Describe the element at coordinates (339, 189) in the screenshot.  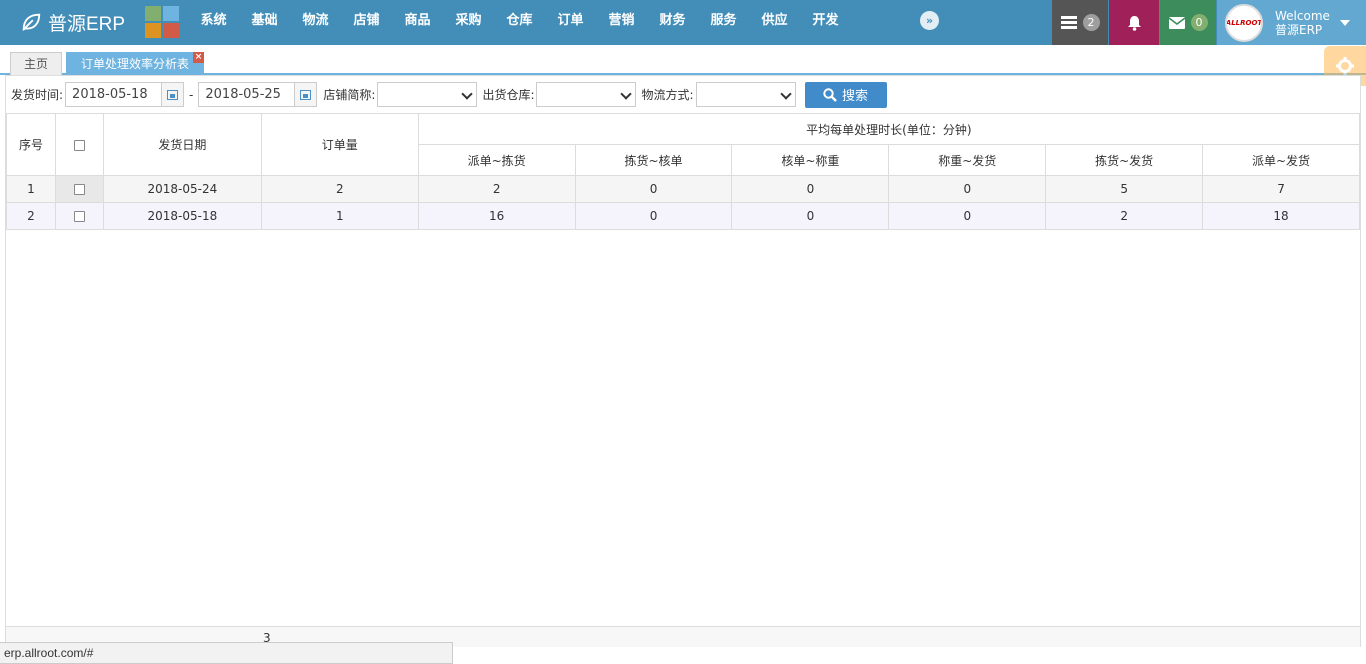
I see `cell-orders: 2` at that location.